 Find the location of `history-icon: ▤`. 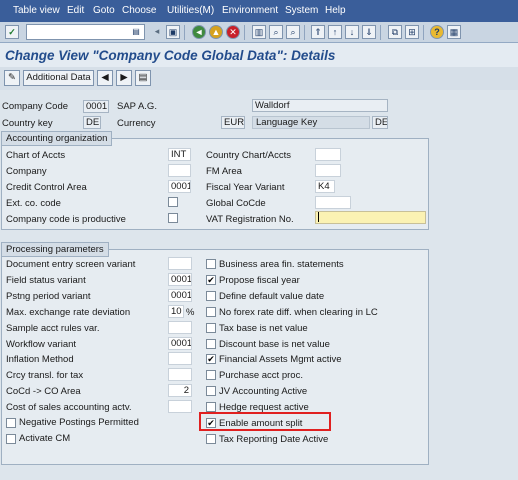

history-icon: ▤ is located at coordinates (136, 32).